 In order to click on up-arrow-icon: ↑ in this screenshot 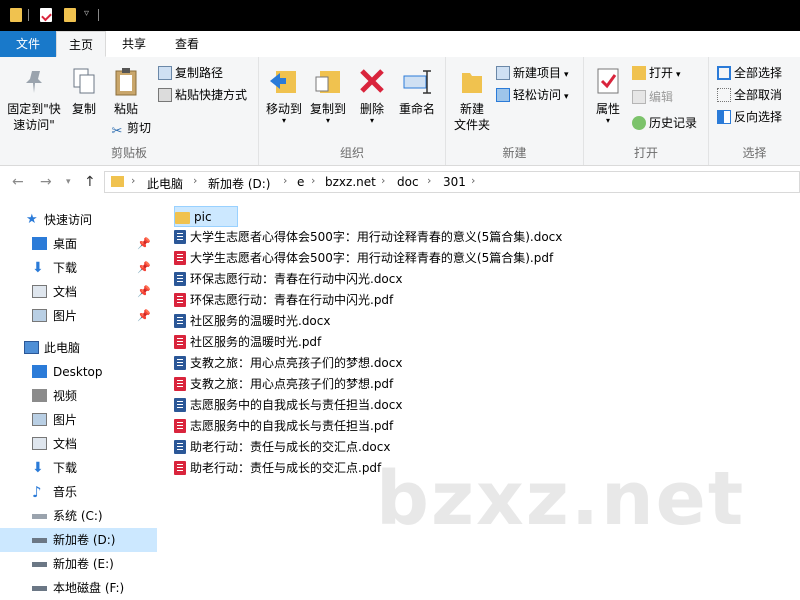, I will do `click(90, 182)`.